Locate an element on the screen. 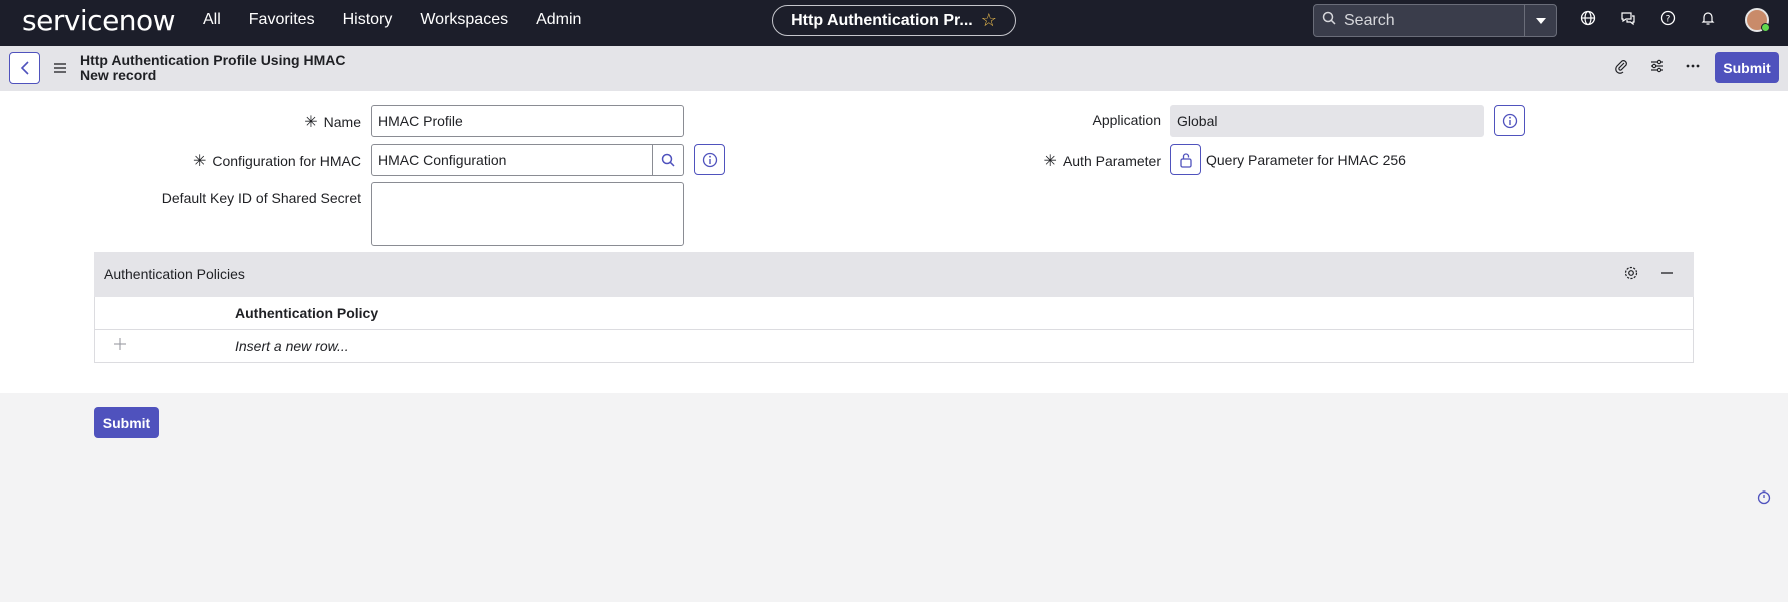 The height and width of the screenshot is (602, 1788). help-icon: ? is located at coordinates (1668, 18).